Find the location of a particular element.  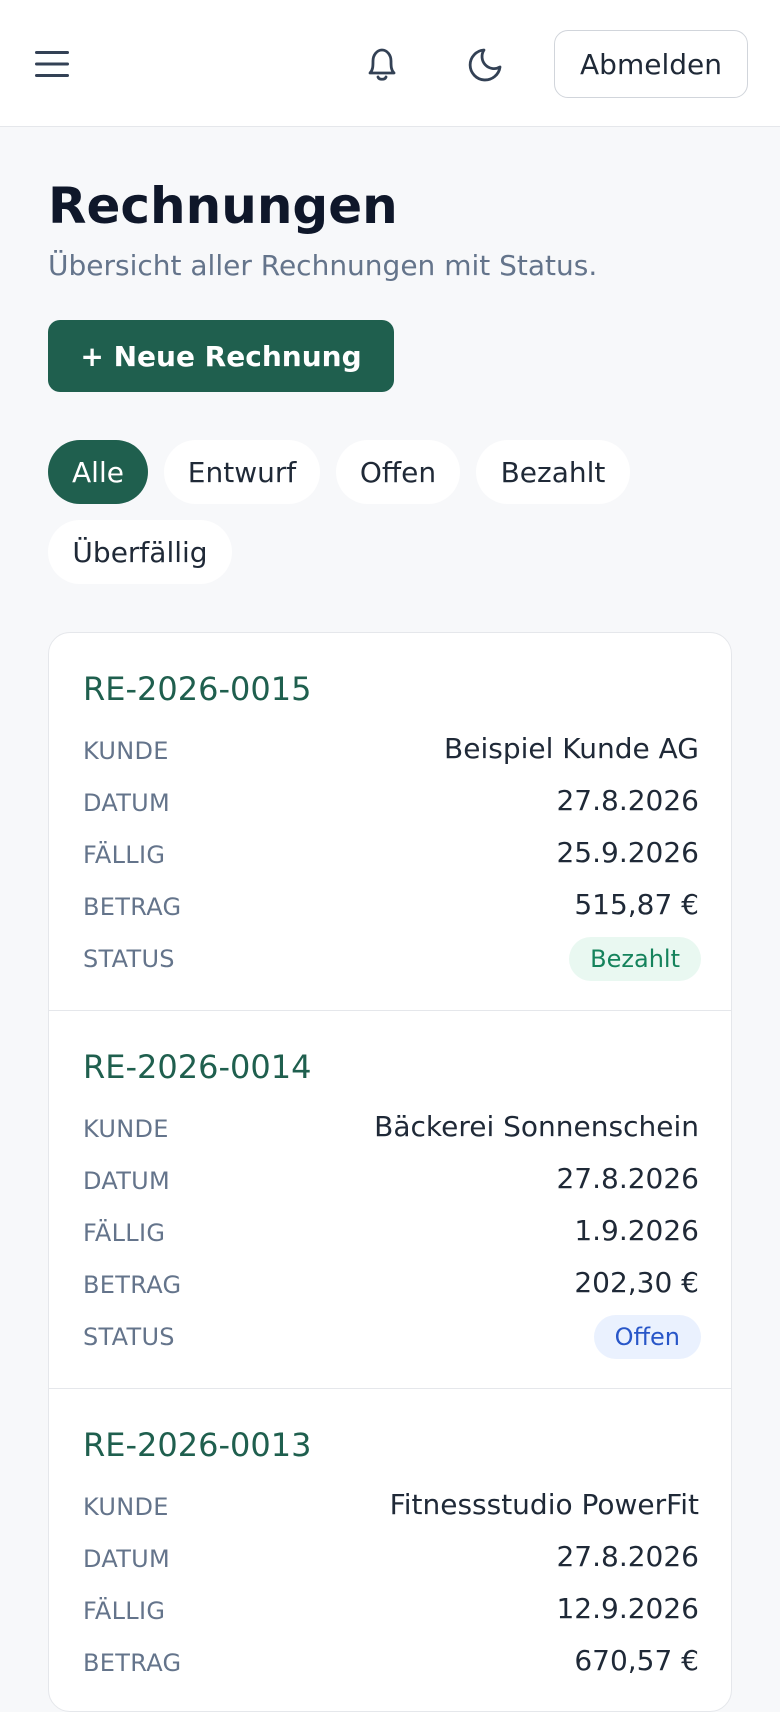

hamburger-menu-icon is located at coordinates (52, 64).